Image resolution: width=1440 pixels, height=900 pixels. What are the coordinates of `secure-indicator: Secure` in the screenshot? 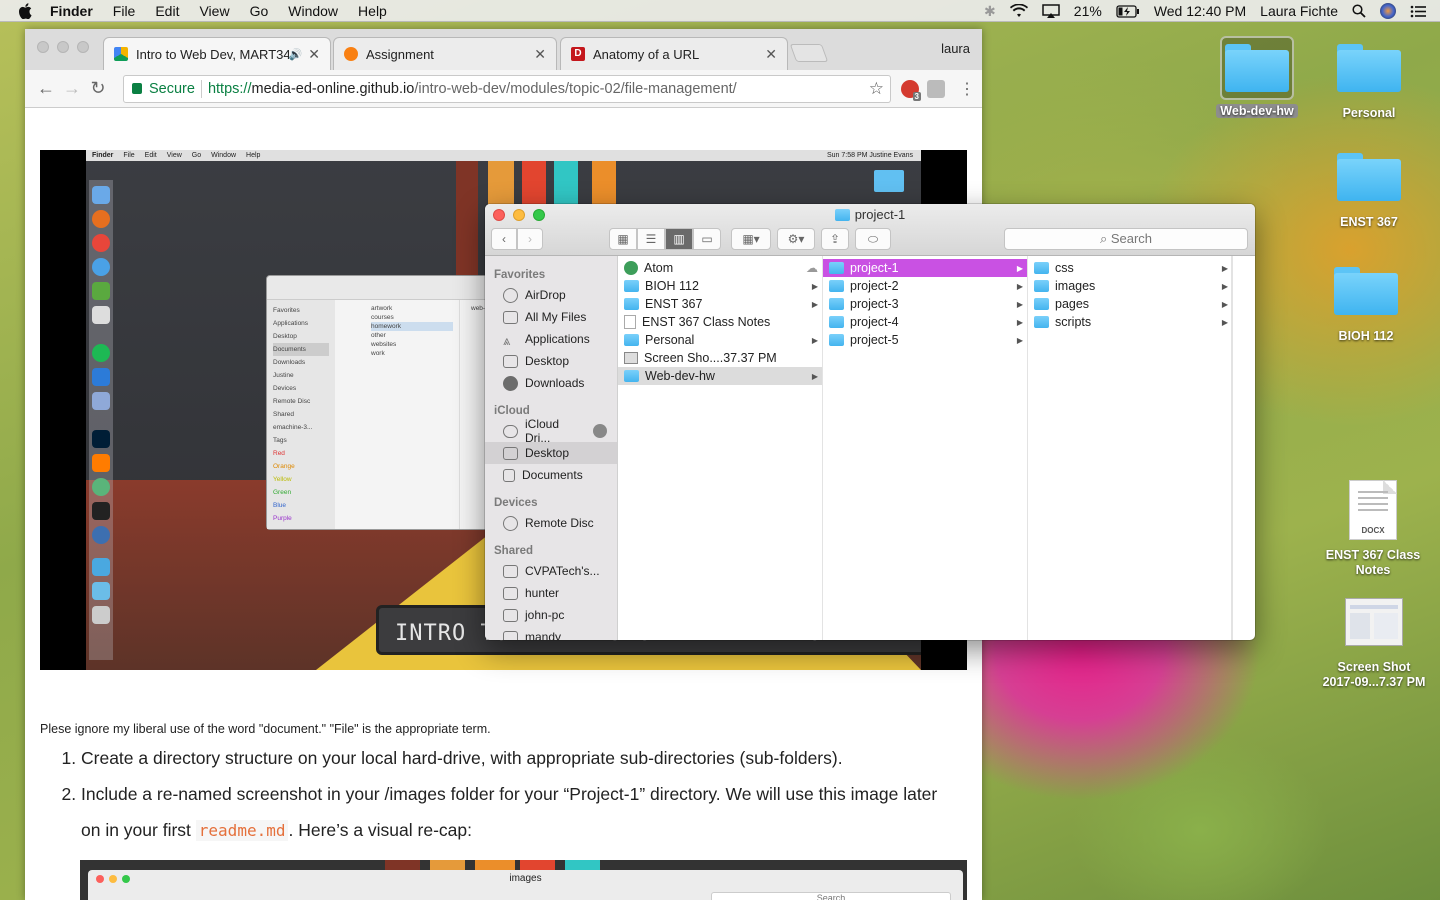 It's located at (170, 88).